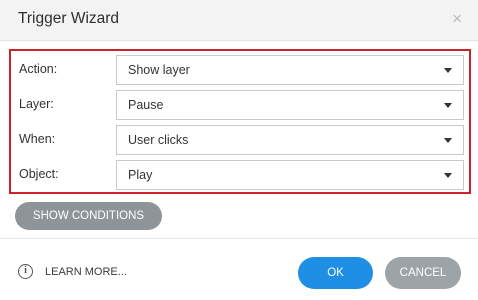 Image resolution: width=478 pixels, height=300 pixels. I want to click on footer-divider, so click(239, 238).